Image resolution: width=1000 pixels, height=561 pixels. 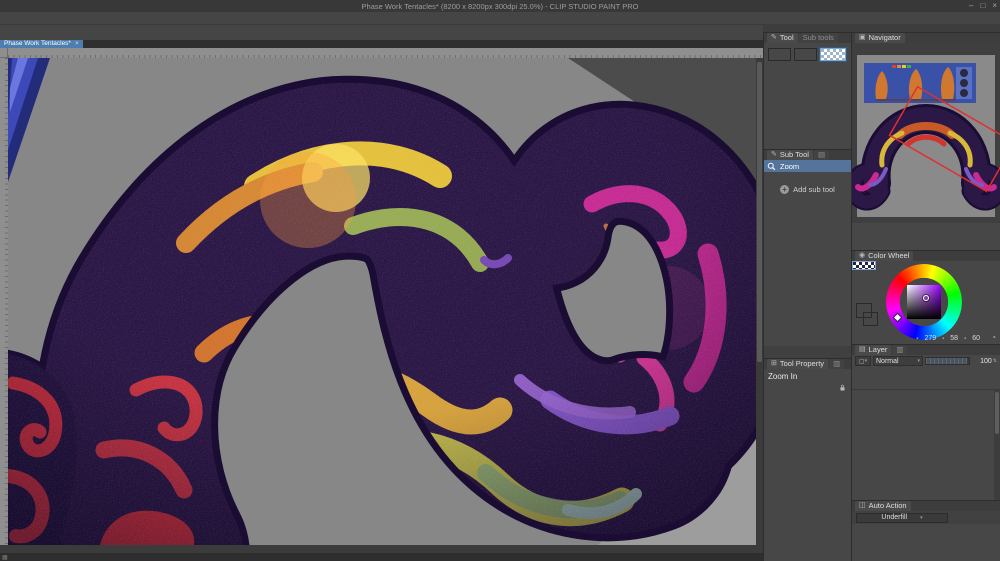 I want to click on wheel-transparent-swatch, so click(x=864, y=265).